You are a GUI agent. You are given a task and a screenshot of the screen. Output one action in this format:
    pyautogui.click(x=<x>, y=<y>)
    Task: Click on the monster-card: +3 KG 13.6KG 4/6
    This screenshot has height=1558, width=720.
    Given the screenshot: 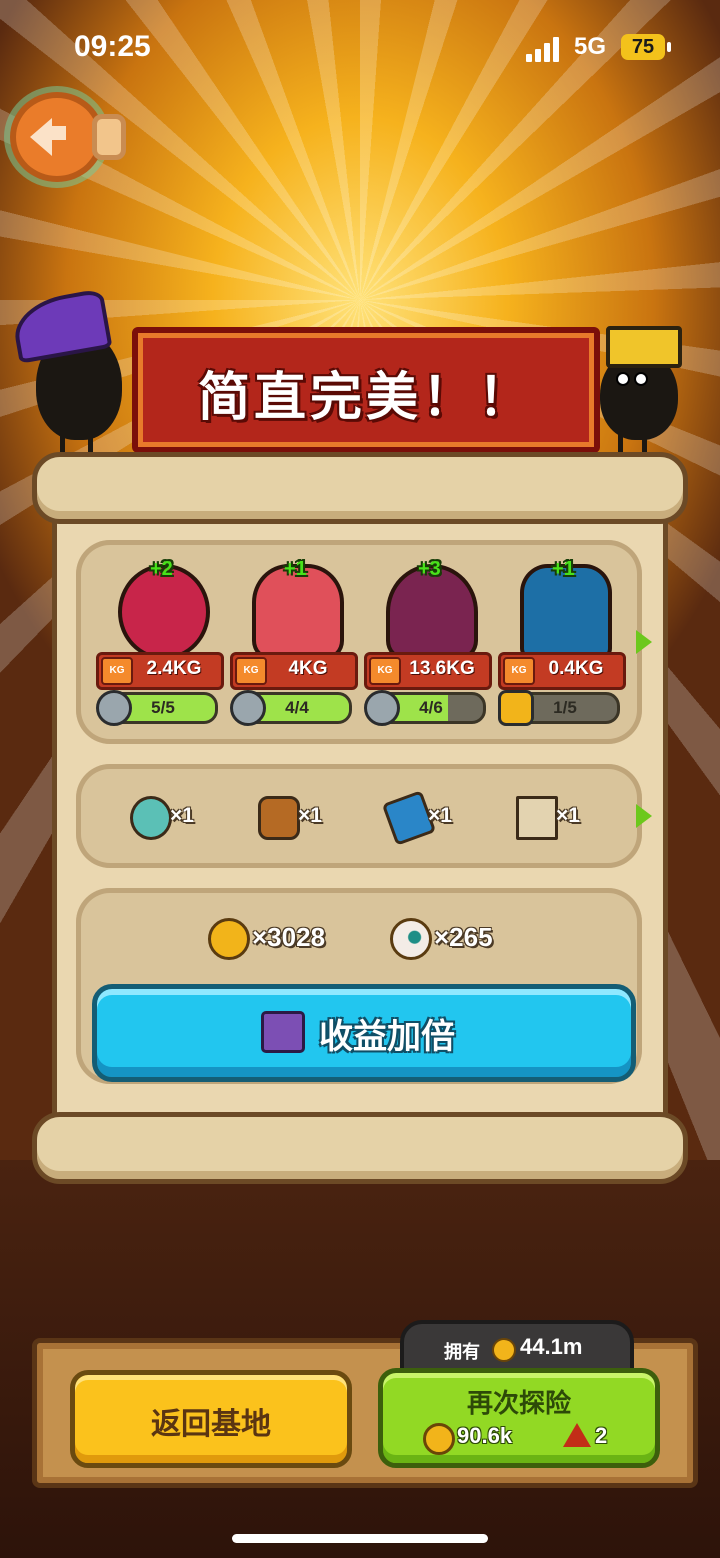 What is the action you would take?
    pyautogui.click(x=428, y=639)
    